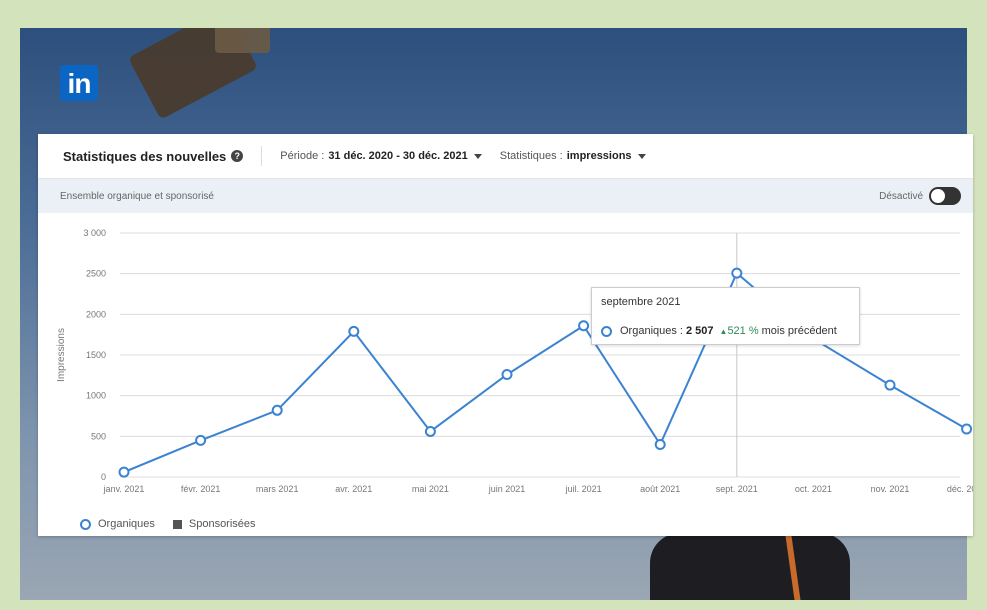 The height and width of the screenshot is (610, 987). Describe the element at coordinates (606, 331) in the screenshot. I see `organic-marker-icon` at that location.